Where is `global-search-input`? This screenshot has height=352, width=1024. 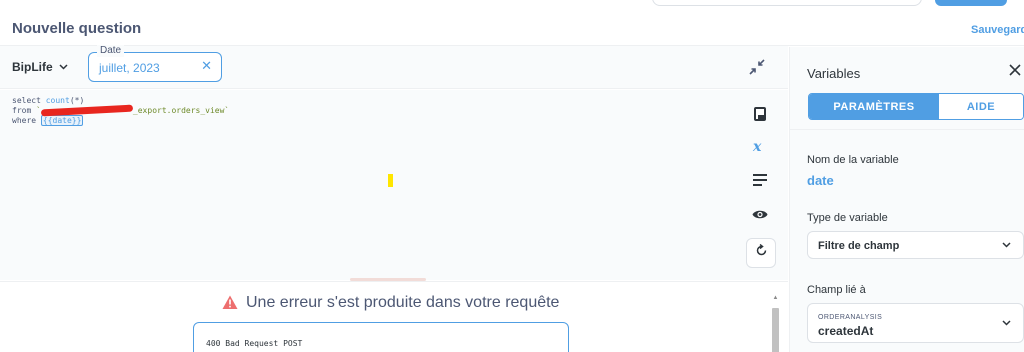 global-search-input is located at coordinates (787, 3).